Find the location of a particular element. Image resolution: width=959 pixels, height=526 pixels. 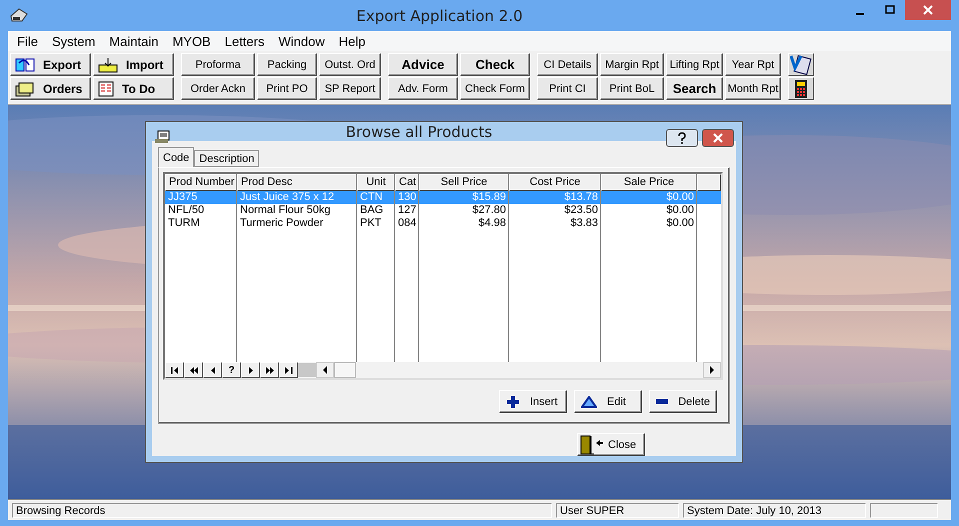

table-cell-text: Normal Flour 50kg is located at coordinates (285, 210).